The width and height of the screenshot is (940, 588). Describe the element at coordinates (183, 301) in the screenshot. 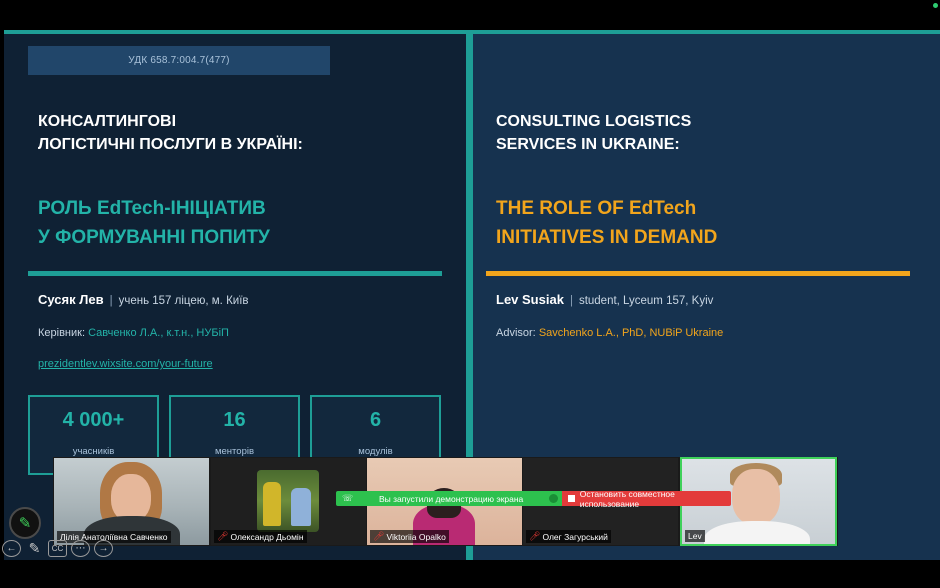

I see `author-ua-role: учень 157 ліцею, м. Київ` at that location.